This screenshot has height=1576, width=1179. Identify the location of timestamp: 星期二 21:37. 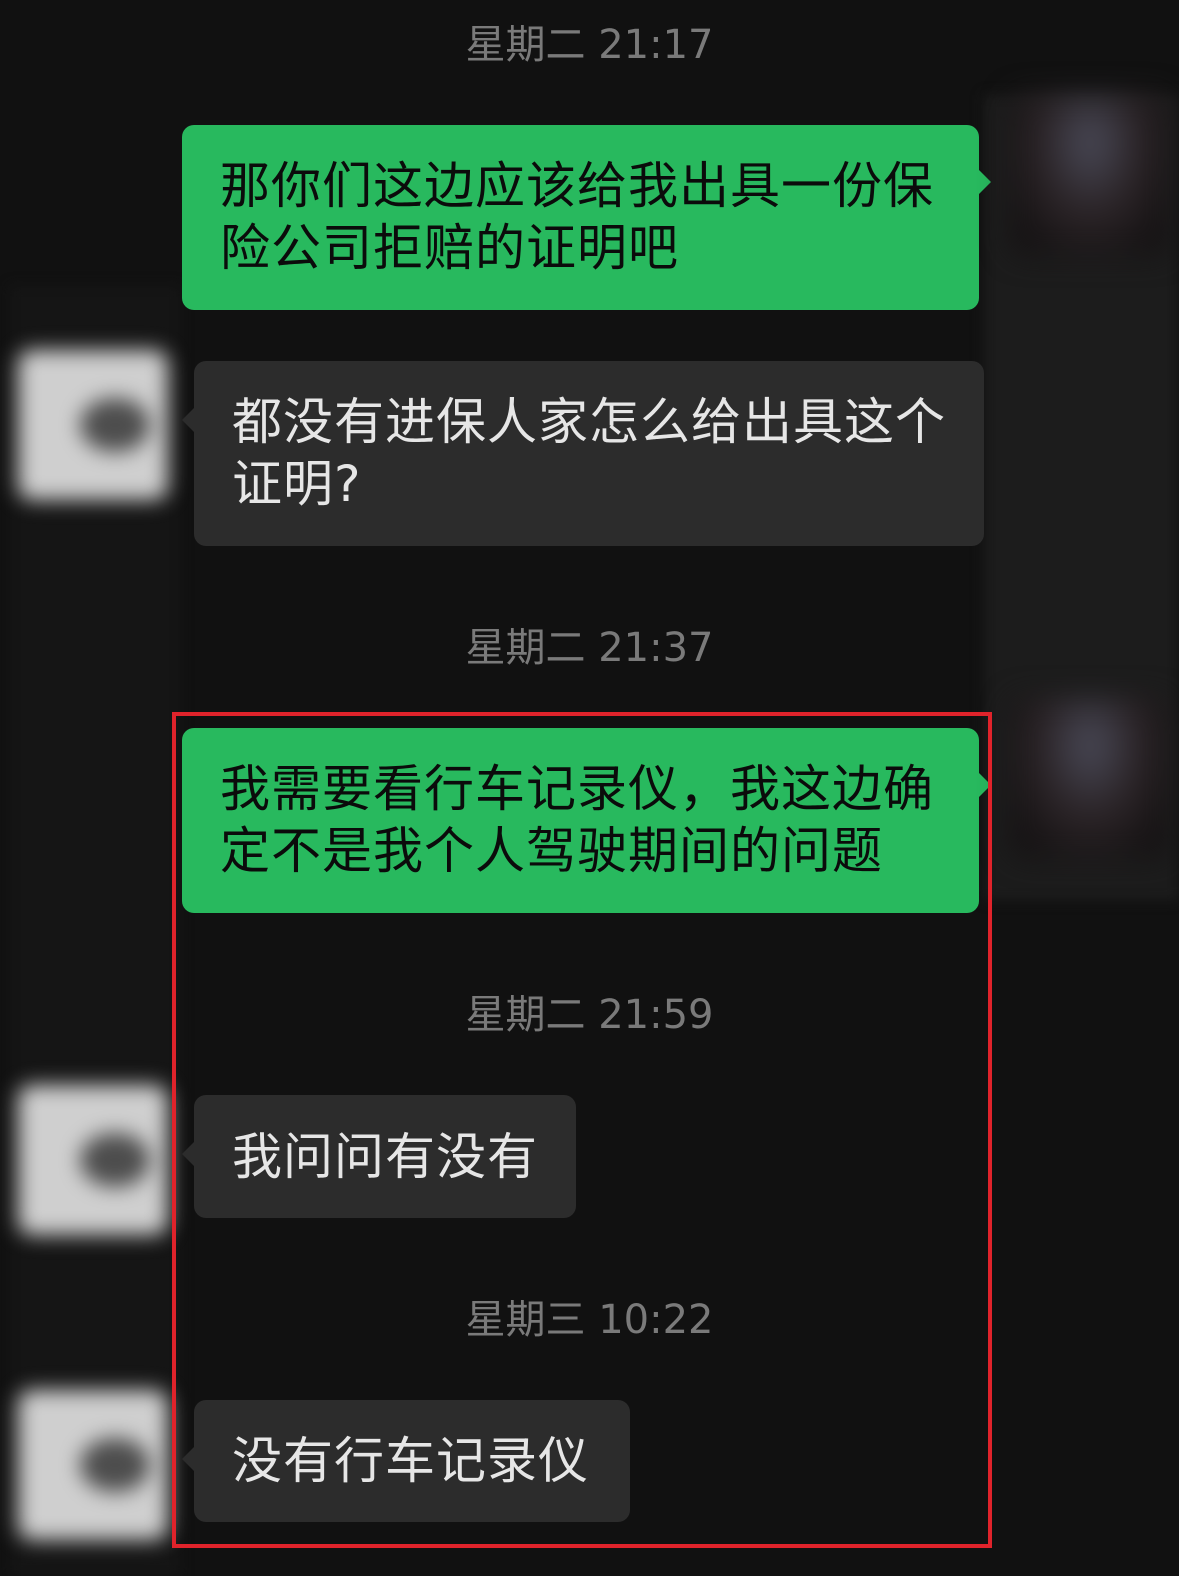
(589, 648).